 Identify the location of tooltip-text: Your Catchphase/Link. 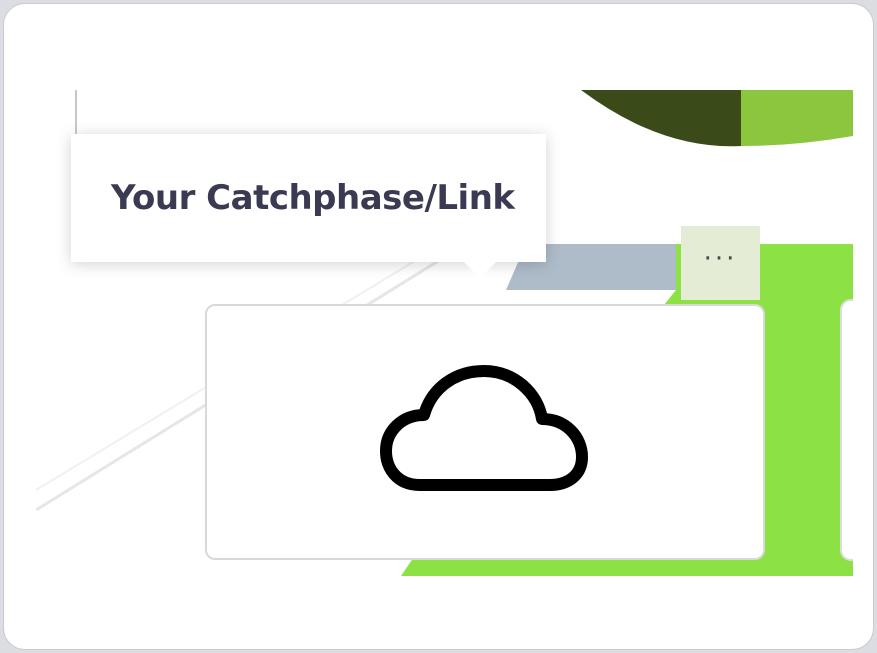
(313, 198).